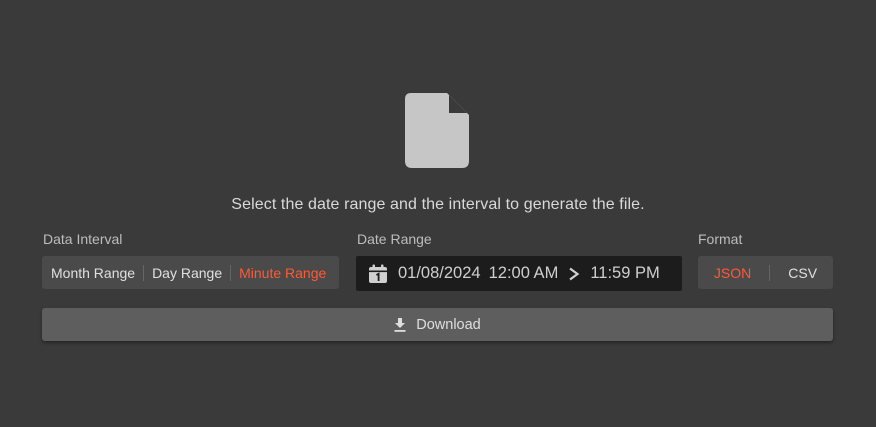 The width and height of the screenshot is (876, 427). Describe the element at coordinates (439, 273) in the screenshot. I see `date-value: 01/08/2024` at that location.